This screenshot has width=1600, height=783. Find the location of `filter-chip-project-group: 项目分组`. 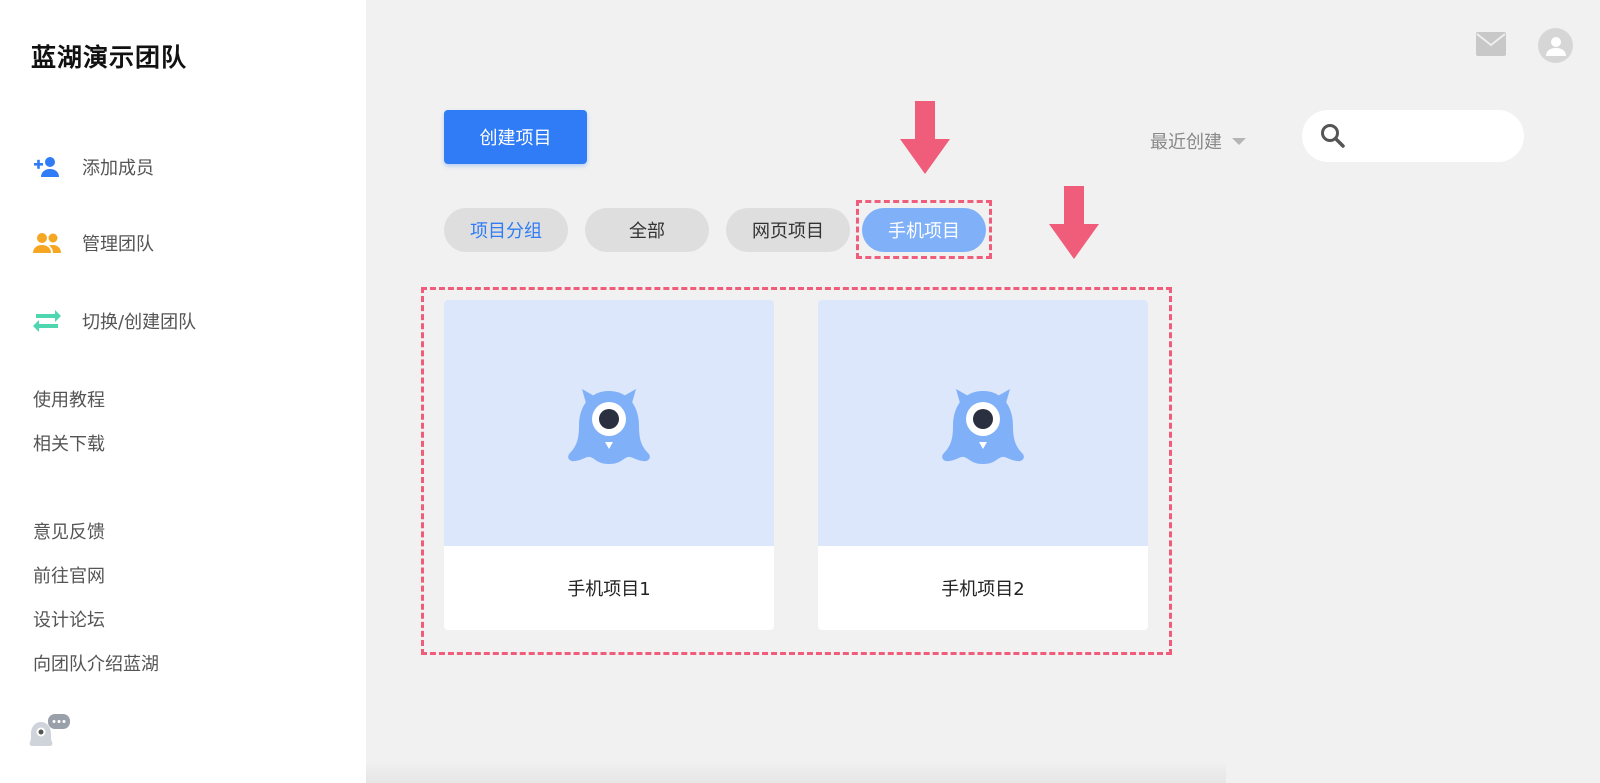

filter-chip-project-group: 项目分组 is located at coordinates (506, 230).